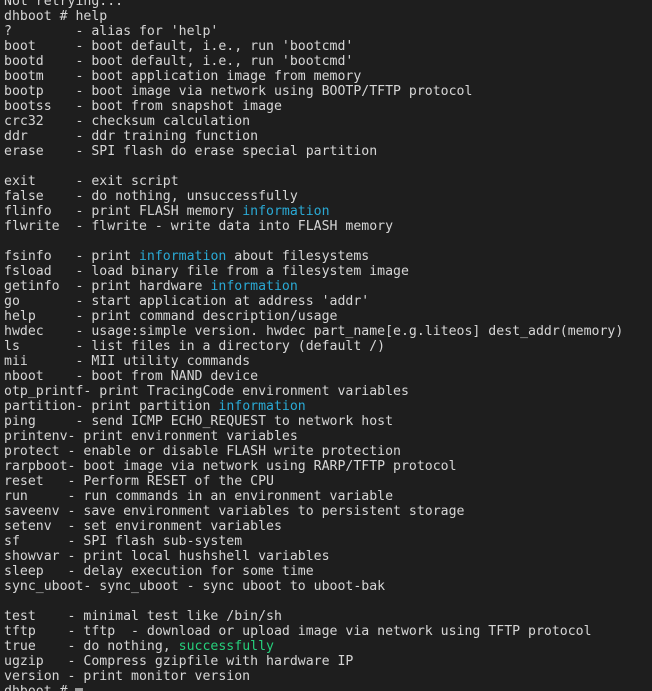 The image size is (652, 691). I want to click on line-text: ddr - ddr training function, so click(131, 136).